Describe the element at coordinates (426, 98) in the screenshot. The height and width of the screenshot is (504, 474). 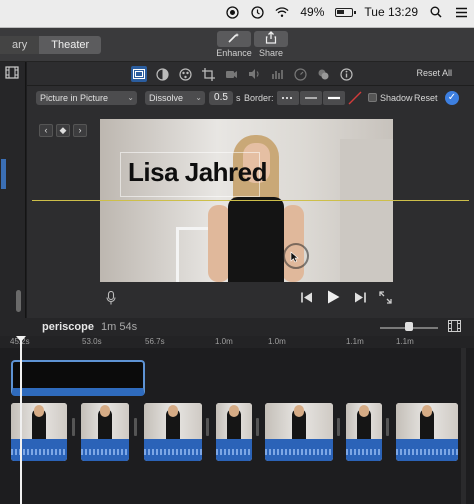
I see `reset-button: Reset` at that location.